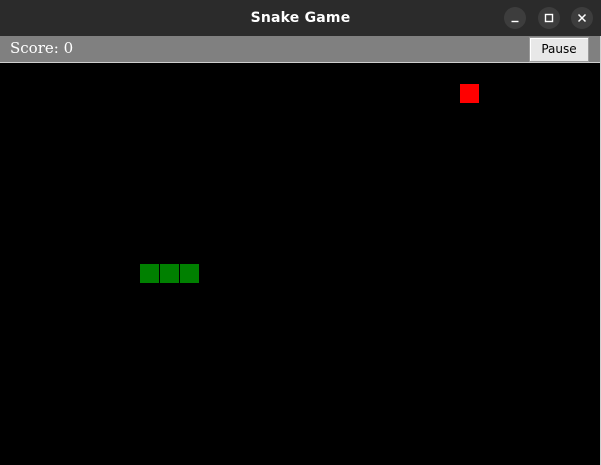  What do you see at coordinates (515, 21) in the screenshot?
I see `minimize-icon` at bounding box center [515, 21].